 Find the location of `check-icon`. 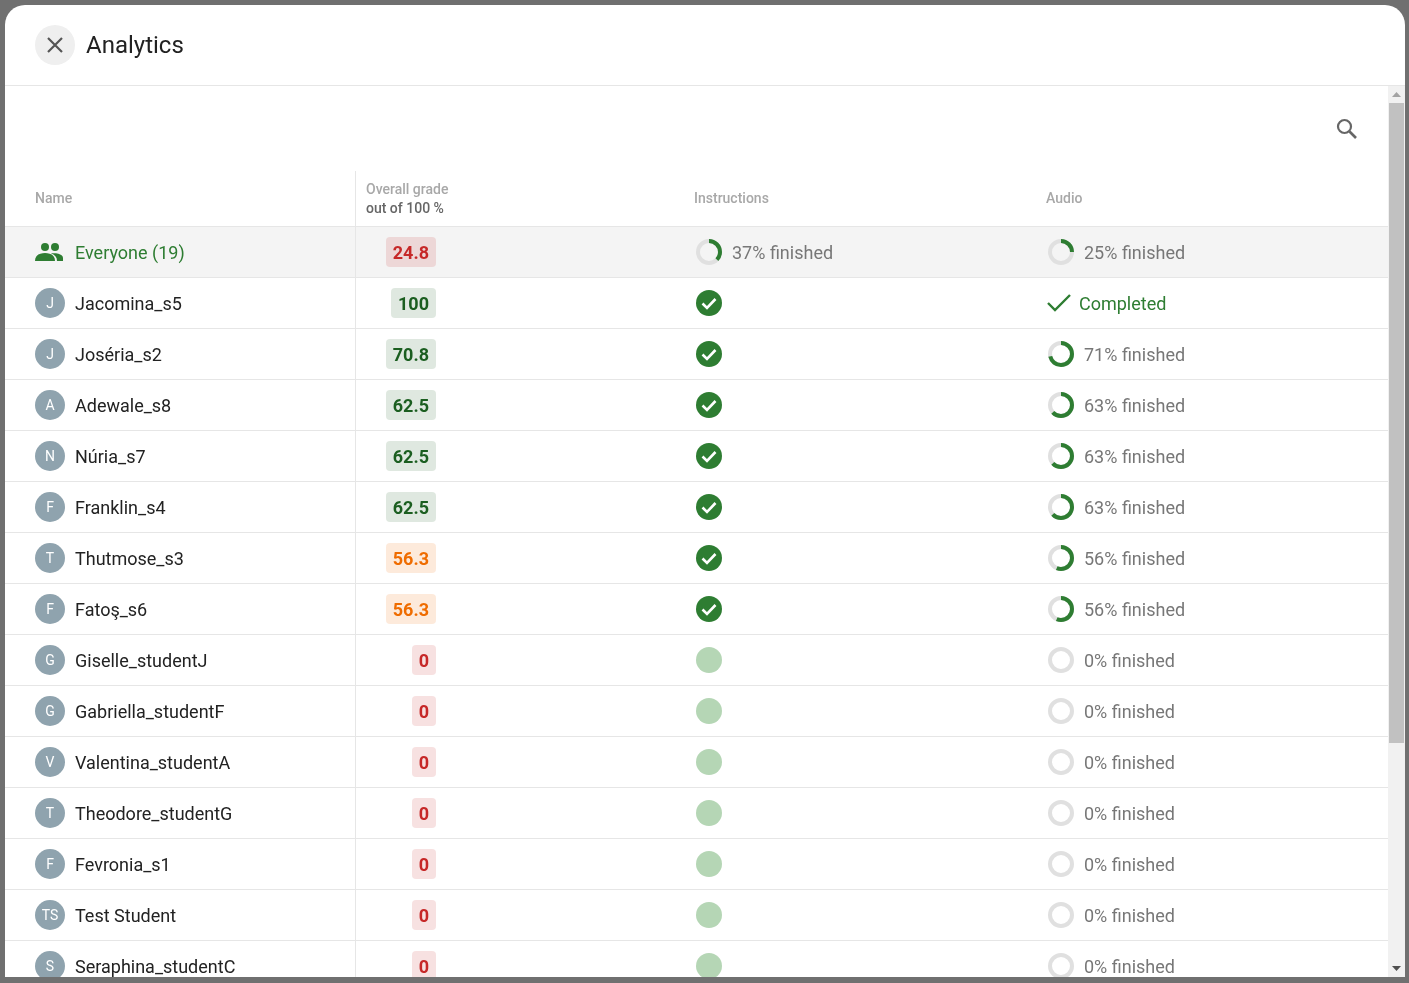

check-icon is located at coordinates (1059, 303).